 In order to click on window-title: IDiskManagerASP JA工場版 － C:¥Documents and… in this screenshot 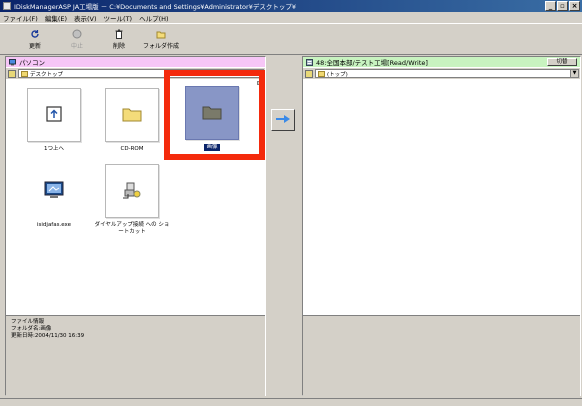, I will do `click(155, 7)`.